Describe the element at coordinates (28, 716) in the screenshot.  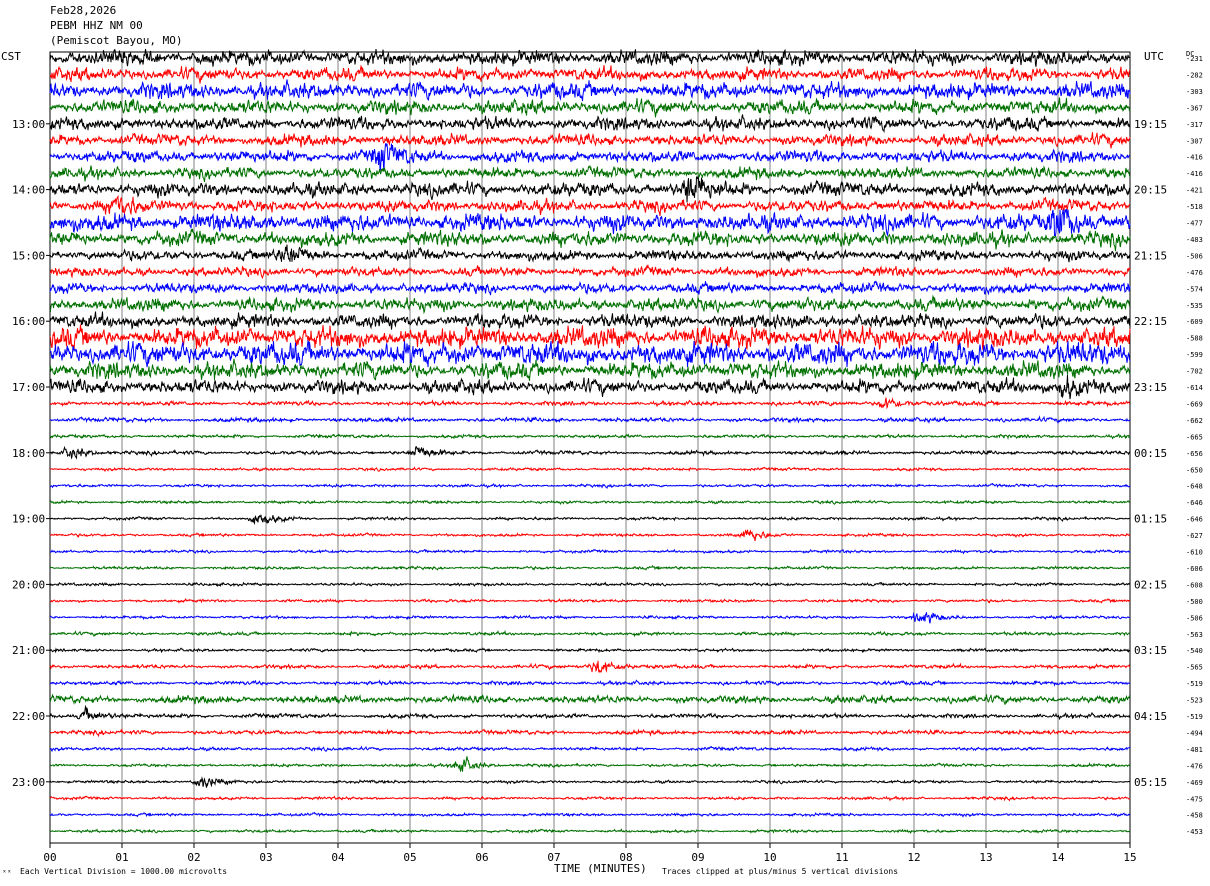
I see `left-hour-label: 22:00` at that location.